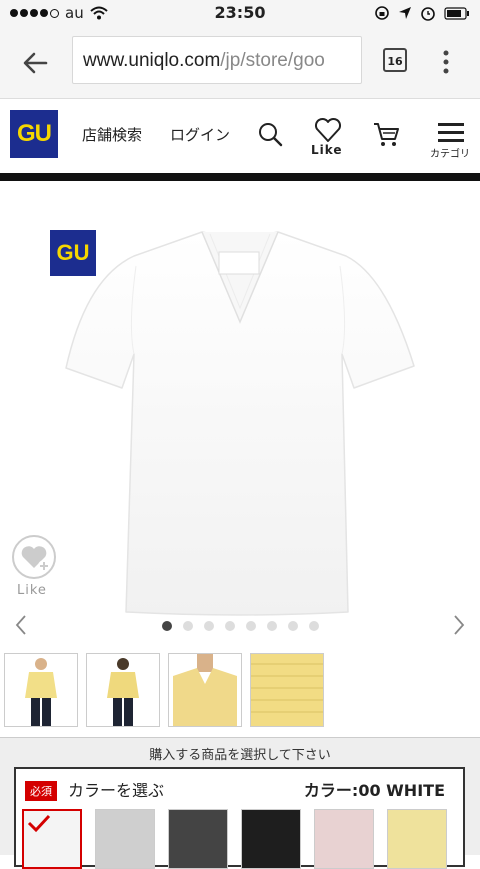 This screenshot has width=480, height=869. I want to click on url-bar: www.uniqlo.com/jp/store/goo, so click(217, 60).